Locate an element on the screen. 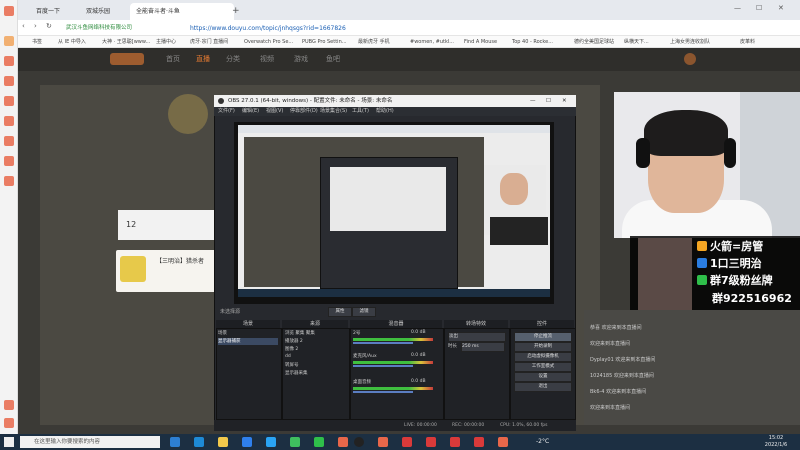  douyu-logo-icon is located at coordinates (127, 59).